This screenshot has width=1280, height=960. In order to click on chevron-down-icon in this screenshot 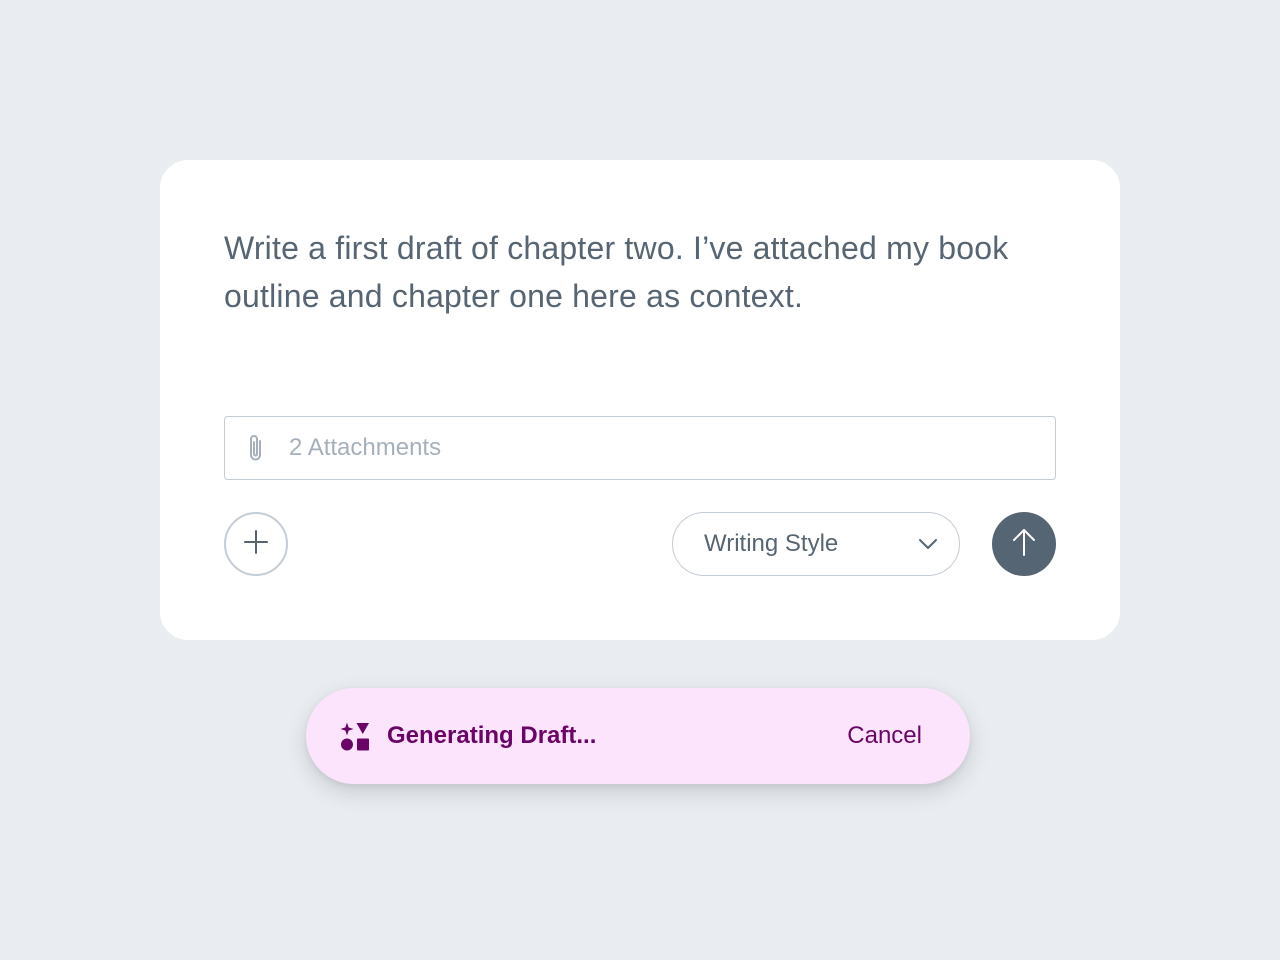, I will do `click(928, 544)`.